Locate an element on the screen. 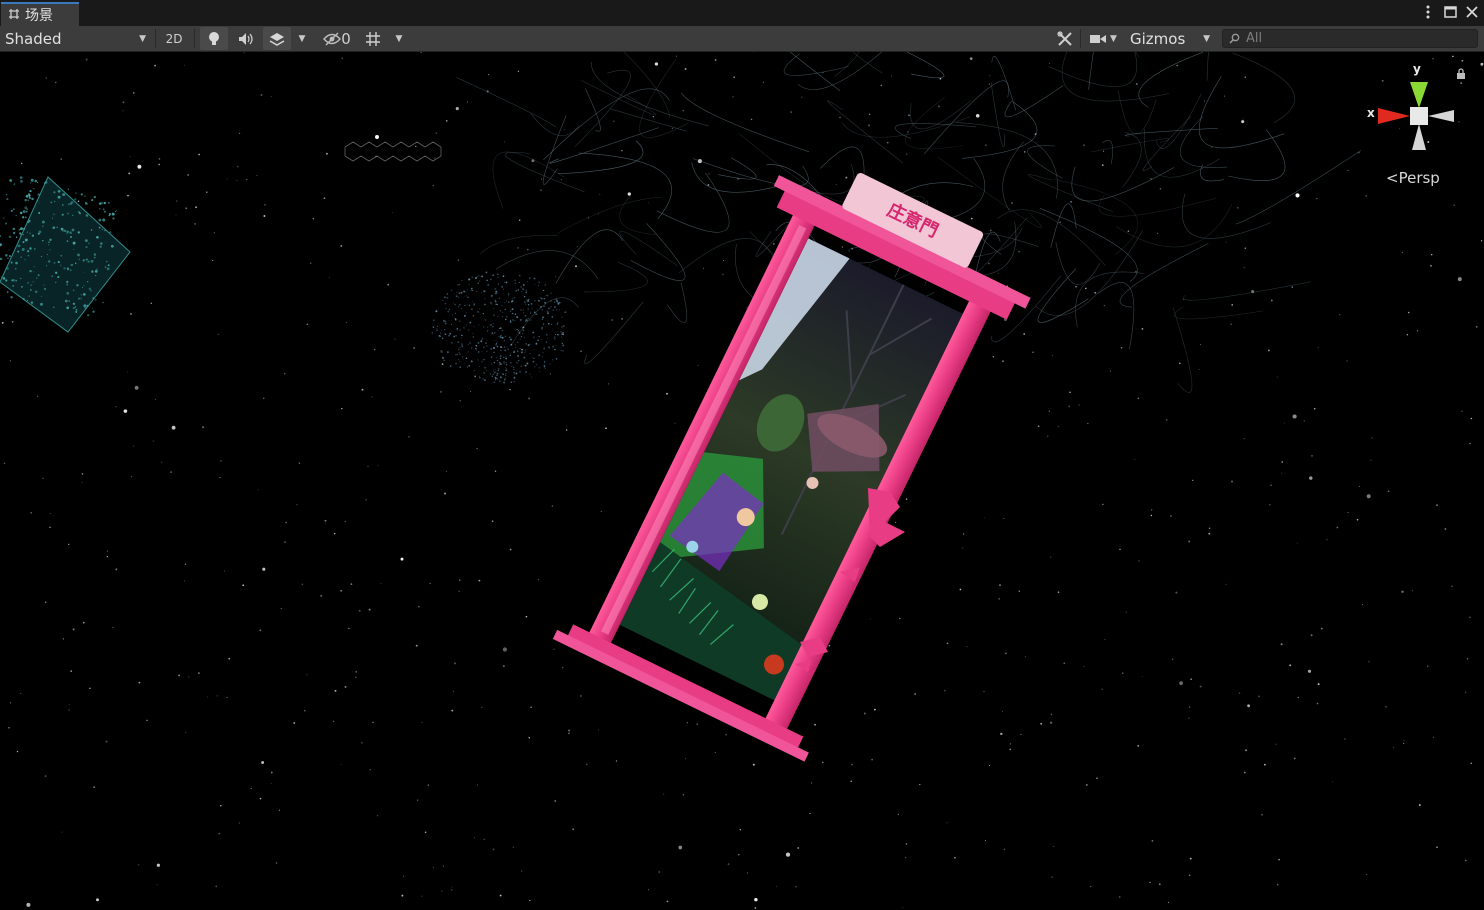 The image size is (1484, 910). draw-mode-dropdown: Shaded ▼ is located at coordinates (76, 38).